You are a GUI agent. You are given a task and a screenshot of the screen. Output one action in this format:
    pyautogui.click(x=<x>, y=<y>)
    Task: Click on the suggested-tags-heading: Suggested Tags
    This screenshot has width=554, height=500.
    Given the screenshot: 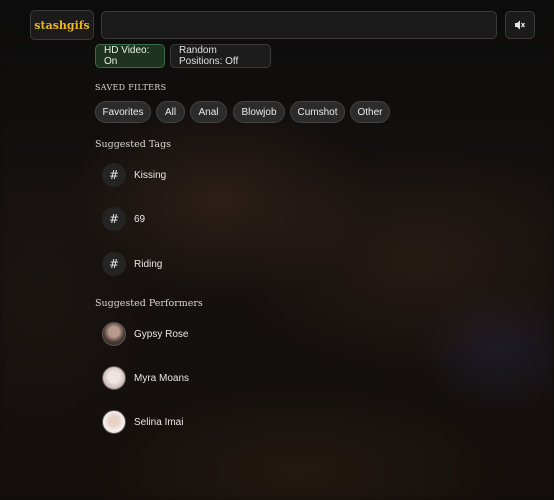 What is the action you would take?
    pyautogui.click(x=133, y=144)
    